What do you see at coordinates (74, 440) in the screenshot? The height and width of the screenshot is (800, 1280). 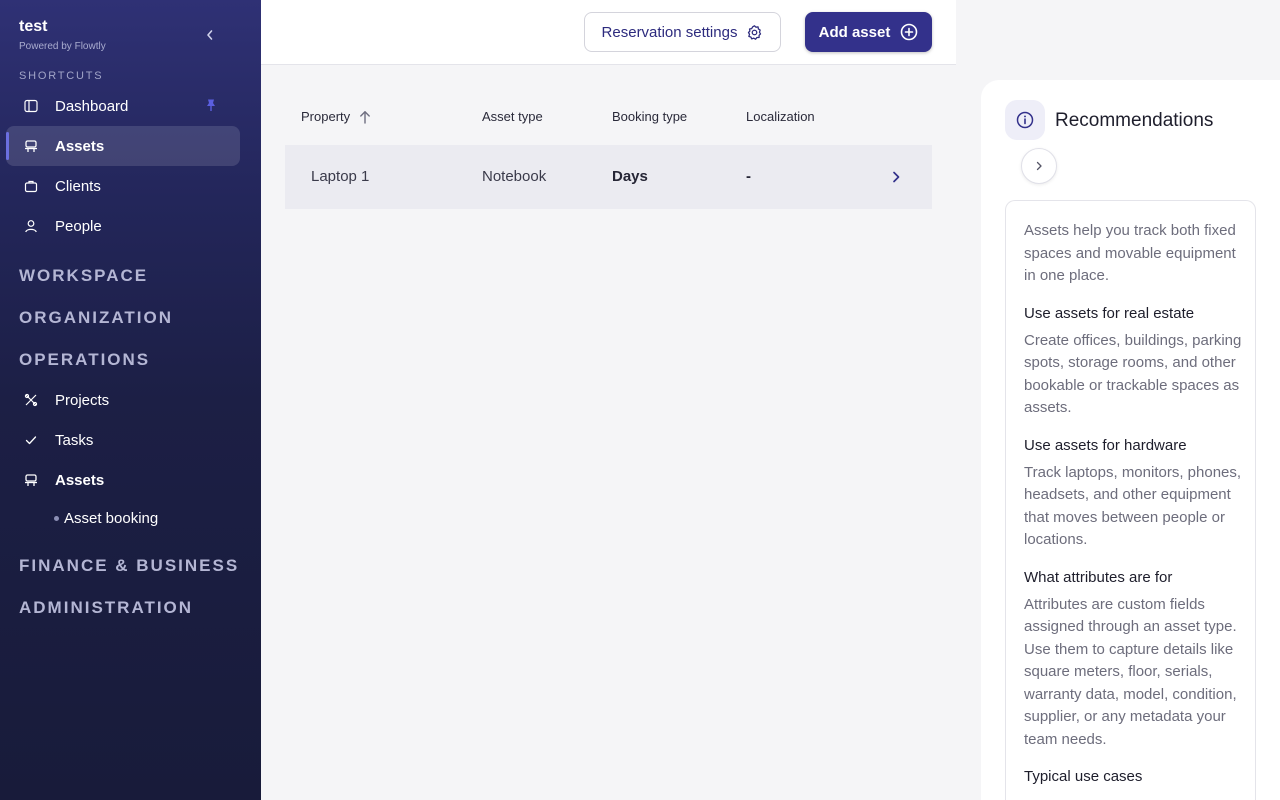 I see `nav-label: Tasks` at bounding box center [74, 440].